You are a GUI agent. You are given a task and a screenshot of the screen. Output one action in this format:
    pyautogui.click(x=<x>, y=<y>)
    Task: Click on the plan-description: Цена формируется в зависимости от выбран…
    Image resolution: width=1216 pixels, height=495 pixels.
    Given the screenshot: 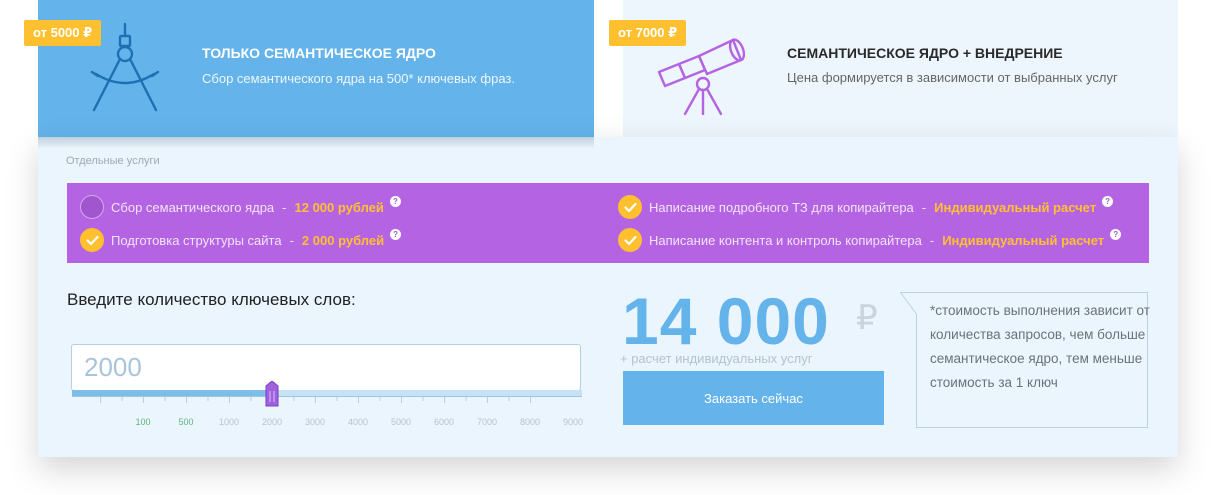 What is the action you would take?
    pyautogui.click(x=952, y=77)
    